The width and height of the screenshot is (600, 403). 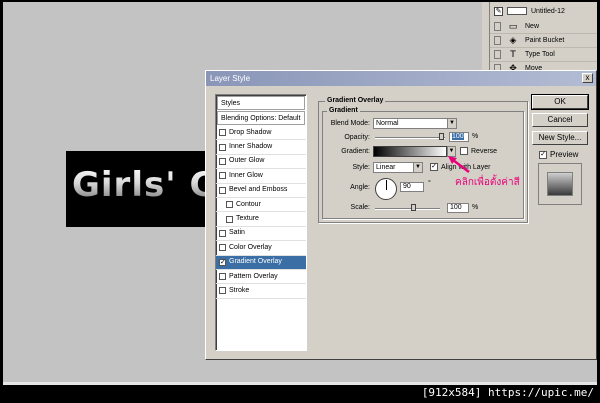 I want to click on history-item: ◈ Paint Bucket, so click(x=543, y=41).